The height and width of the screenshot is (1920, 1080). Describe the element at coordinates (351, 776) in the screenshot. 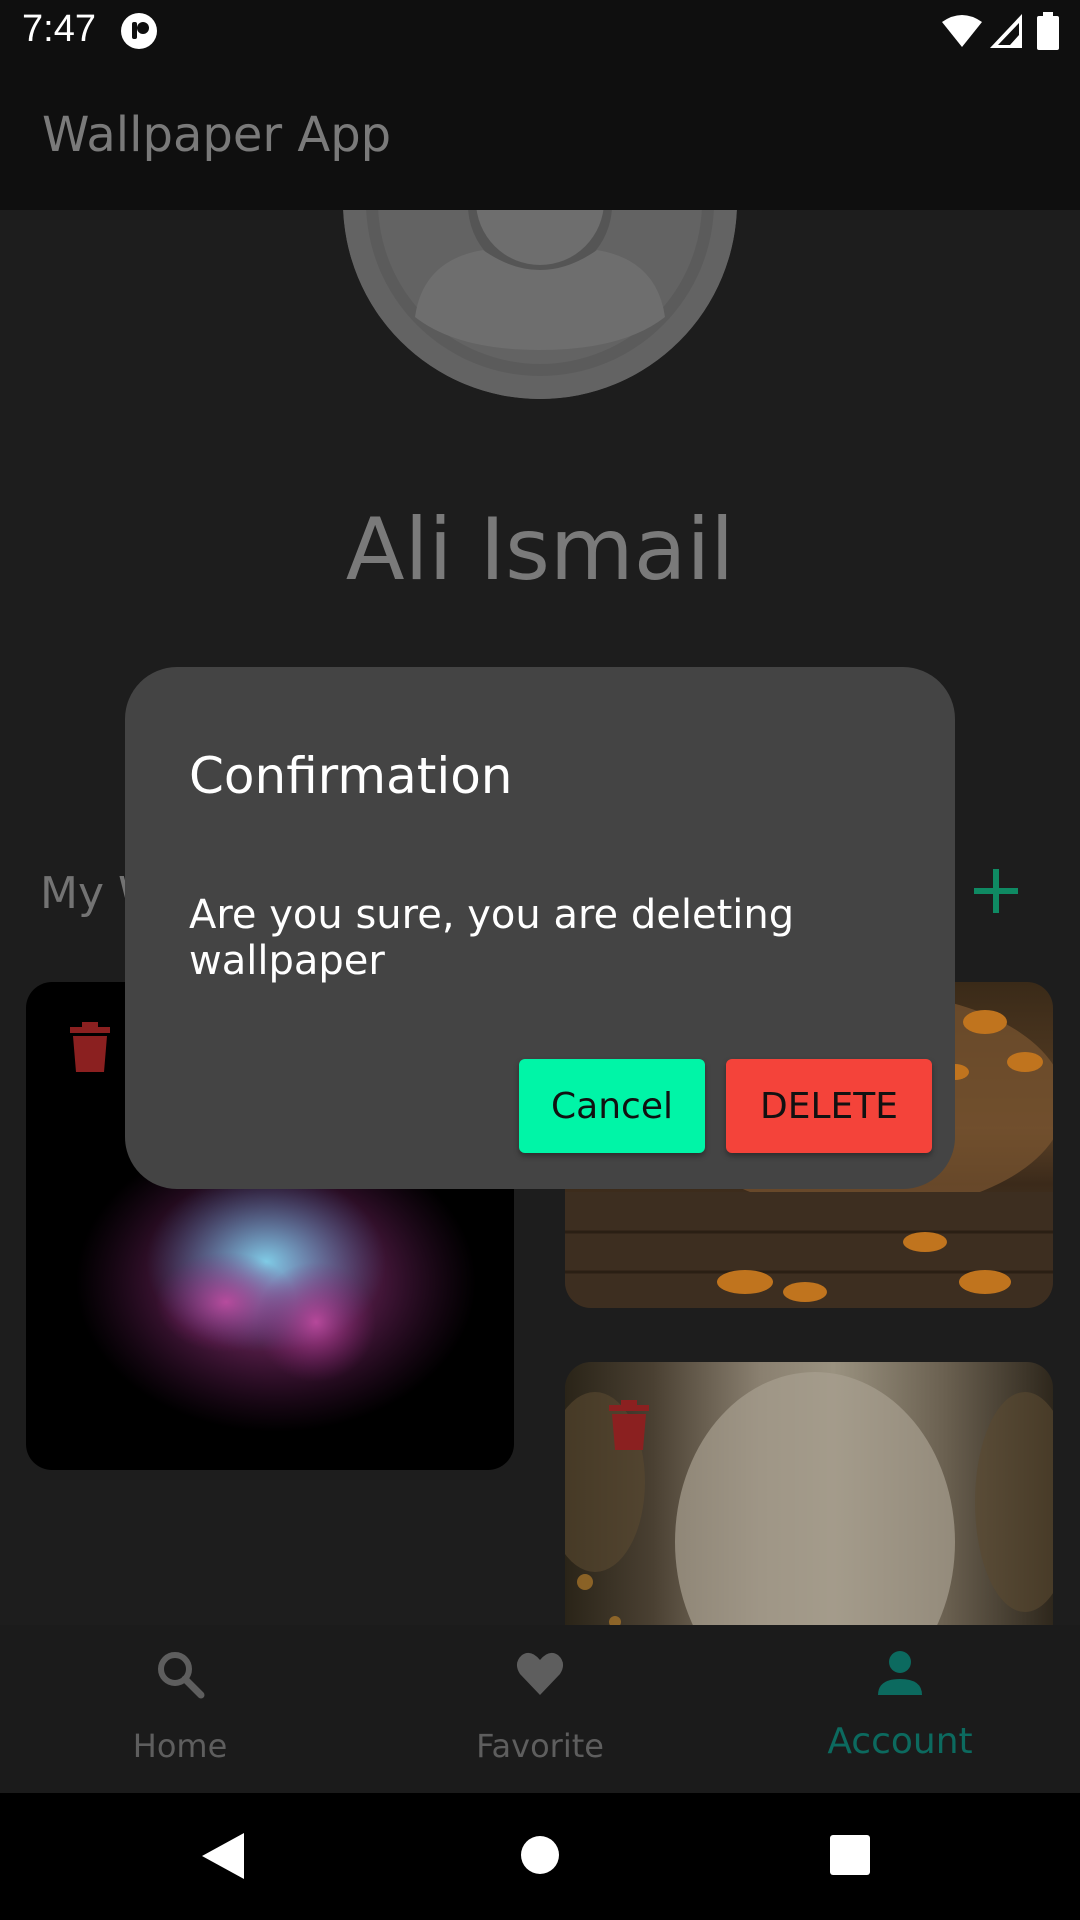

I see `dialog-title: Confirmation` at that location.